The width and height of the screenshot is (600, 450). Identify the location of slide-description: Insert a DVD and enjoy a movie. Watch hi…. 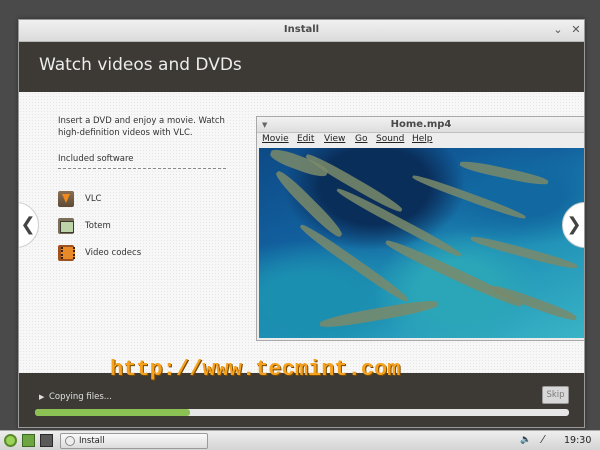
(141, 127).